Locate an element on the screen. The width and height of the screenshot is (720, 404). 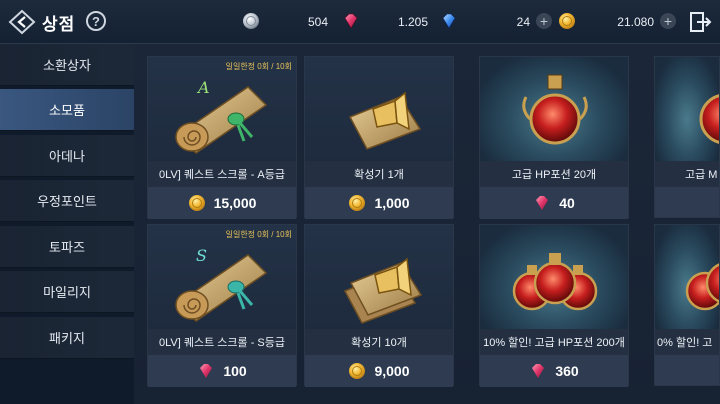
megaphone-icon is located at coordinates (385, 120).